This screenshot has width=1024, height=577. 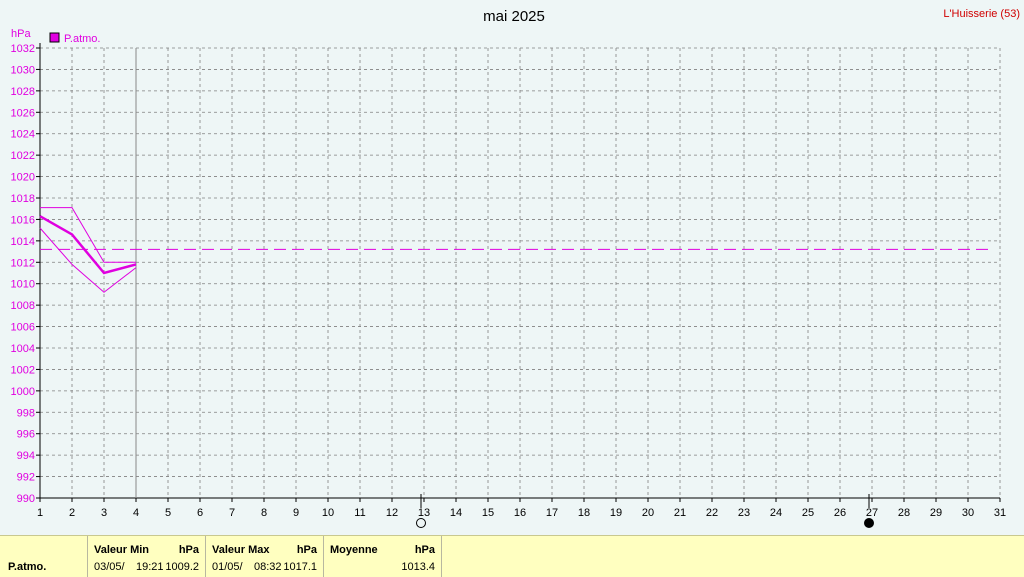 What do you see at coordinates (981, 14) in the screenshot?
I see `station-name: L'Huisserie (53)` at bounding box center [981, 14].